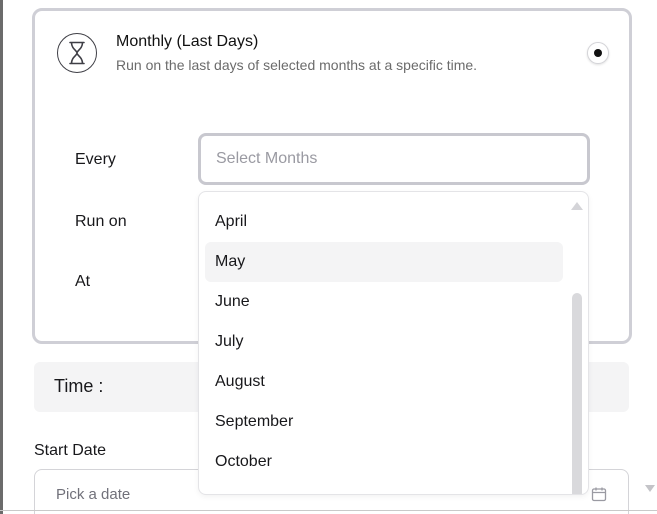  What do you see at coordinates (599, 496) in the screenshot?
I see `calendar-icon` at bounding box center [599, 496].